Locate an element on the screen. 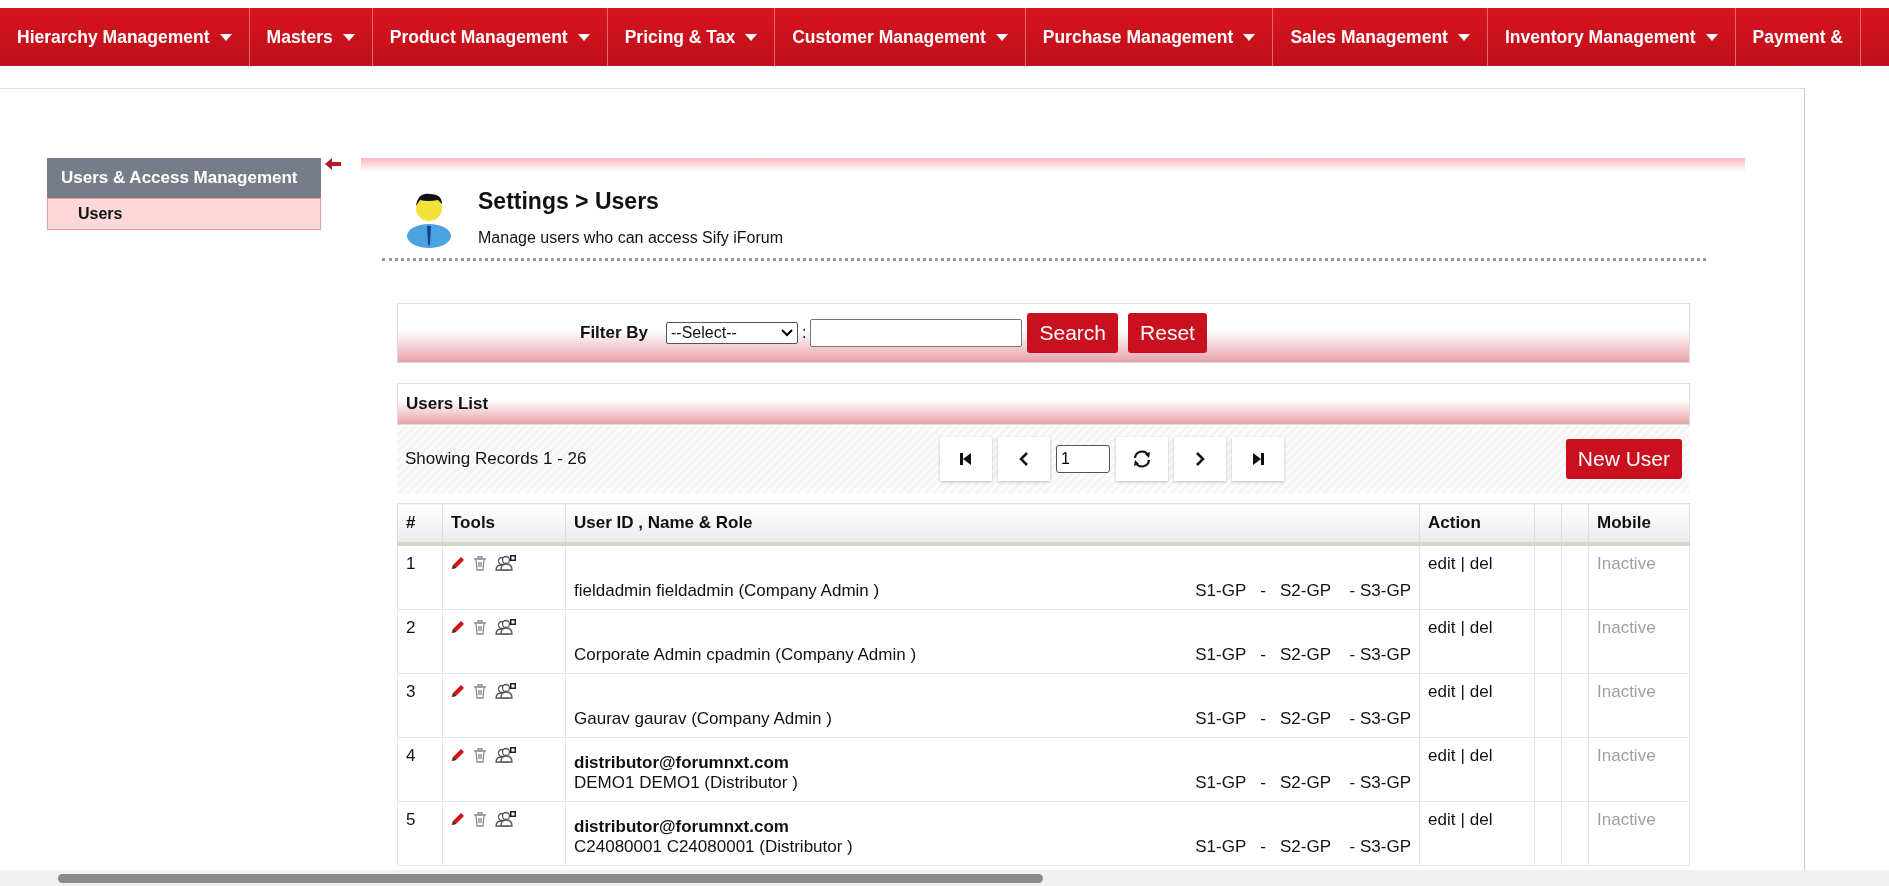 Image resolution: width=1889 pixels, height=886 pixels. page-title: Settings > Users is located at coordinates (569, 201).